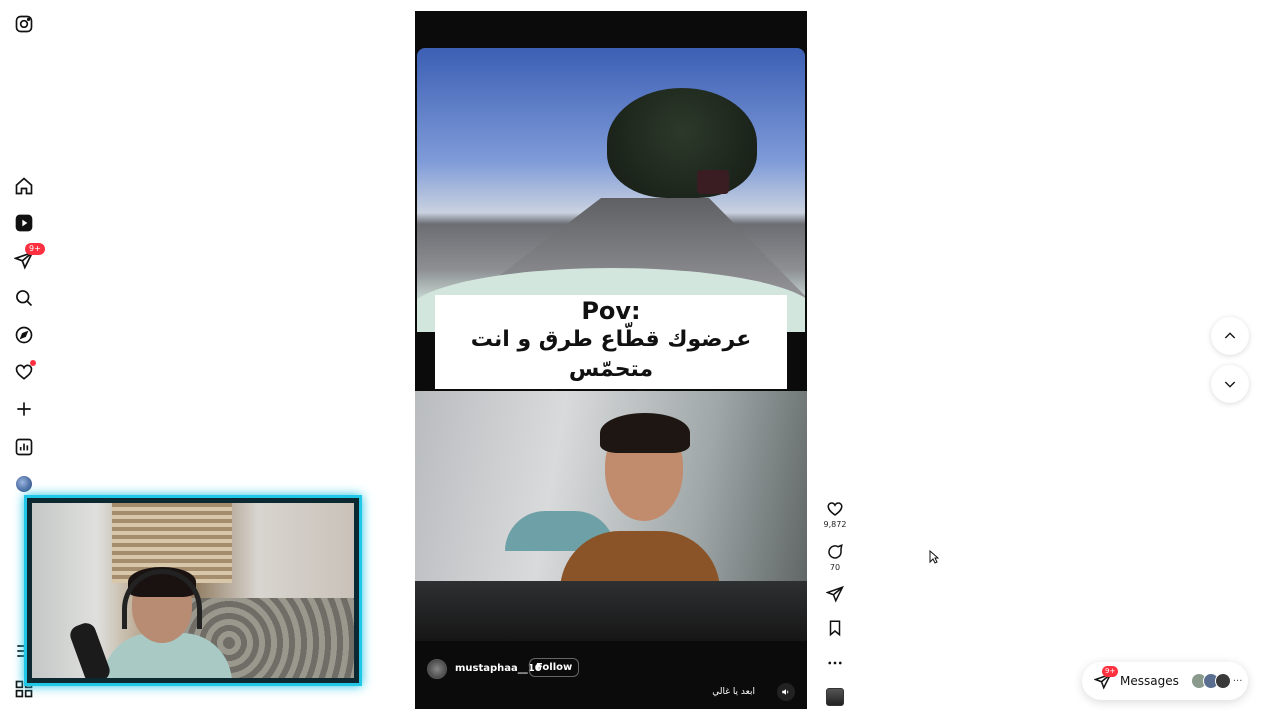 Image resolution: width=1280 pixels, height=720 pixels. I want to click on message-avatars, so click(1210, 681).